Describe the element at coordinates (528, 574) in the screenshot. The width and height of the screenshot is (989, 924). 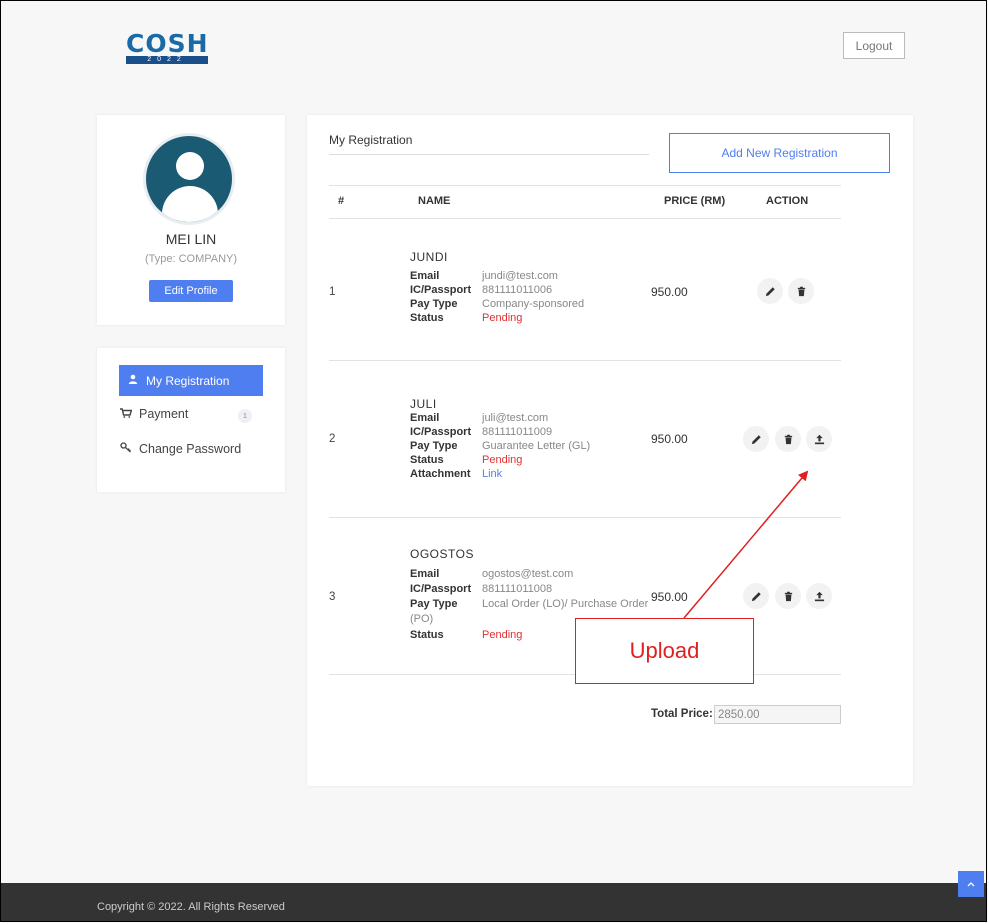
I see `email-value: ogostos@test.com` at that location.